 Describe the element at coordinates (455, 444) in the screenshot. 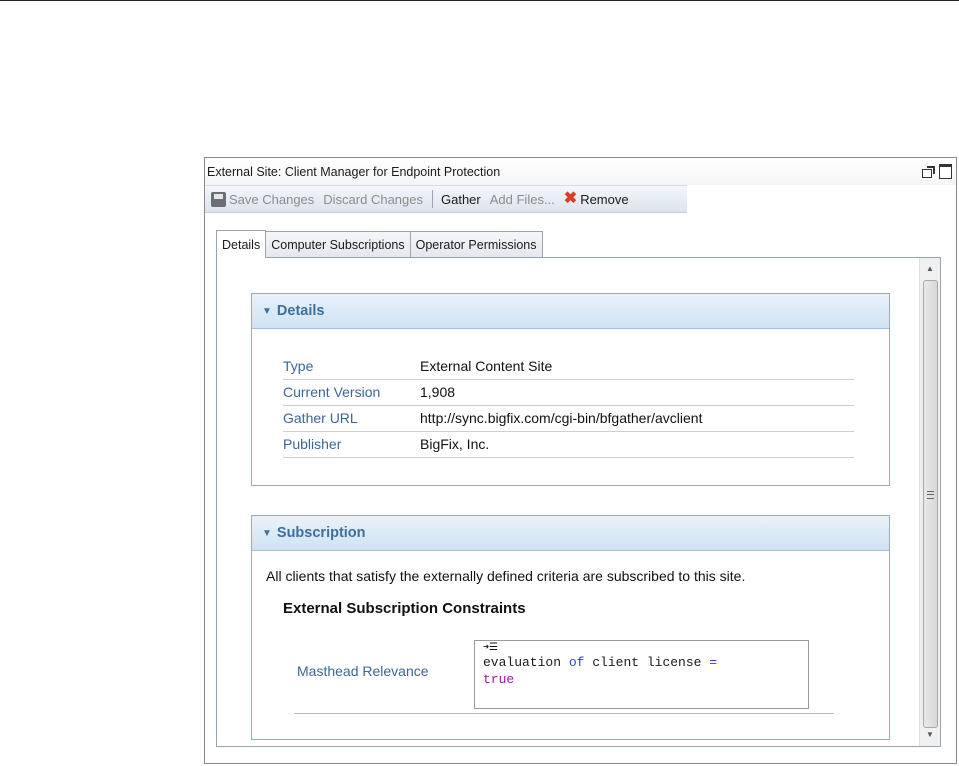

I see `detail-value: BigFix, Inc.` at that location.